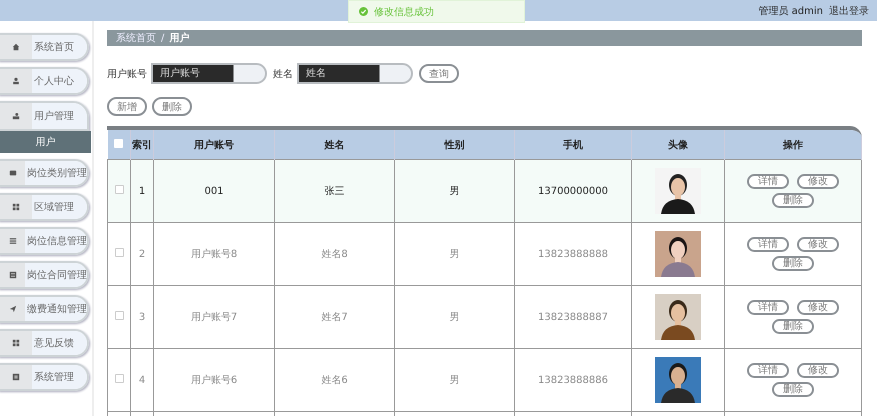 Image resolution: width=877 pixels, height=416 pixels. What do you see at coordinates (573, 191) in the screenshot?
I see `table-cell: 13700000000` at bounding box center [573, 191].